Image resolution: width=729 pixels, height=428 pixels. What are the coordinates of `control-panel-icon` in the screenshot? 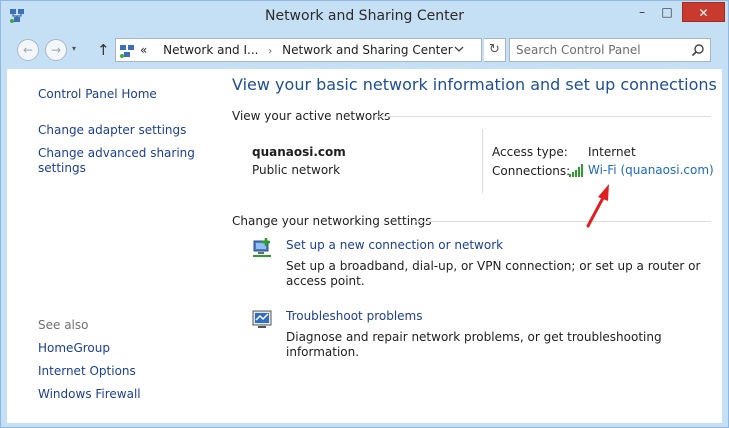 It's located at (127, 51).